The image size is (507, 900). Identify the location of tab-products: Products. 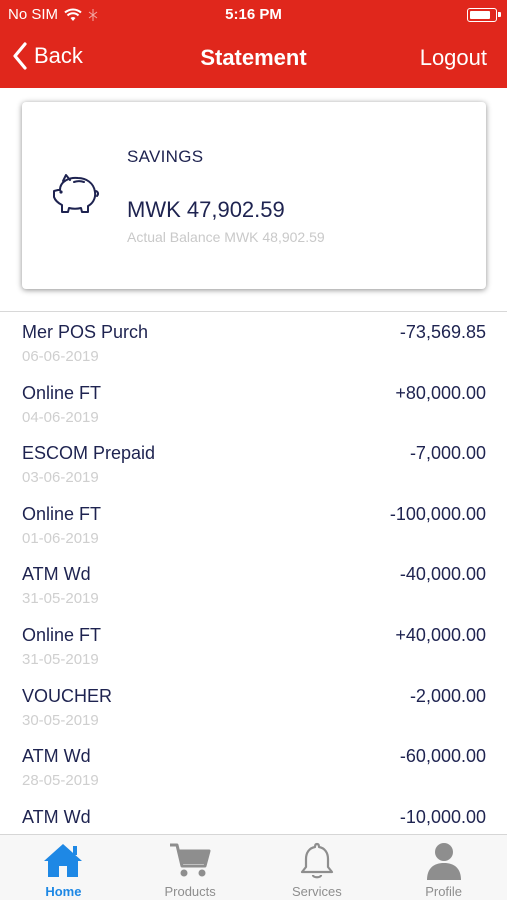
(190, 867).